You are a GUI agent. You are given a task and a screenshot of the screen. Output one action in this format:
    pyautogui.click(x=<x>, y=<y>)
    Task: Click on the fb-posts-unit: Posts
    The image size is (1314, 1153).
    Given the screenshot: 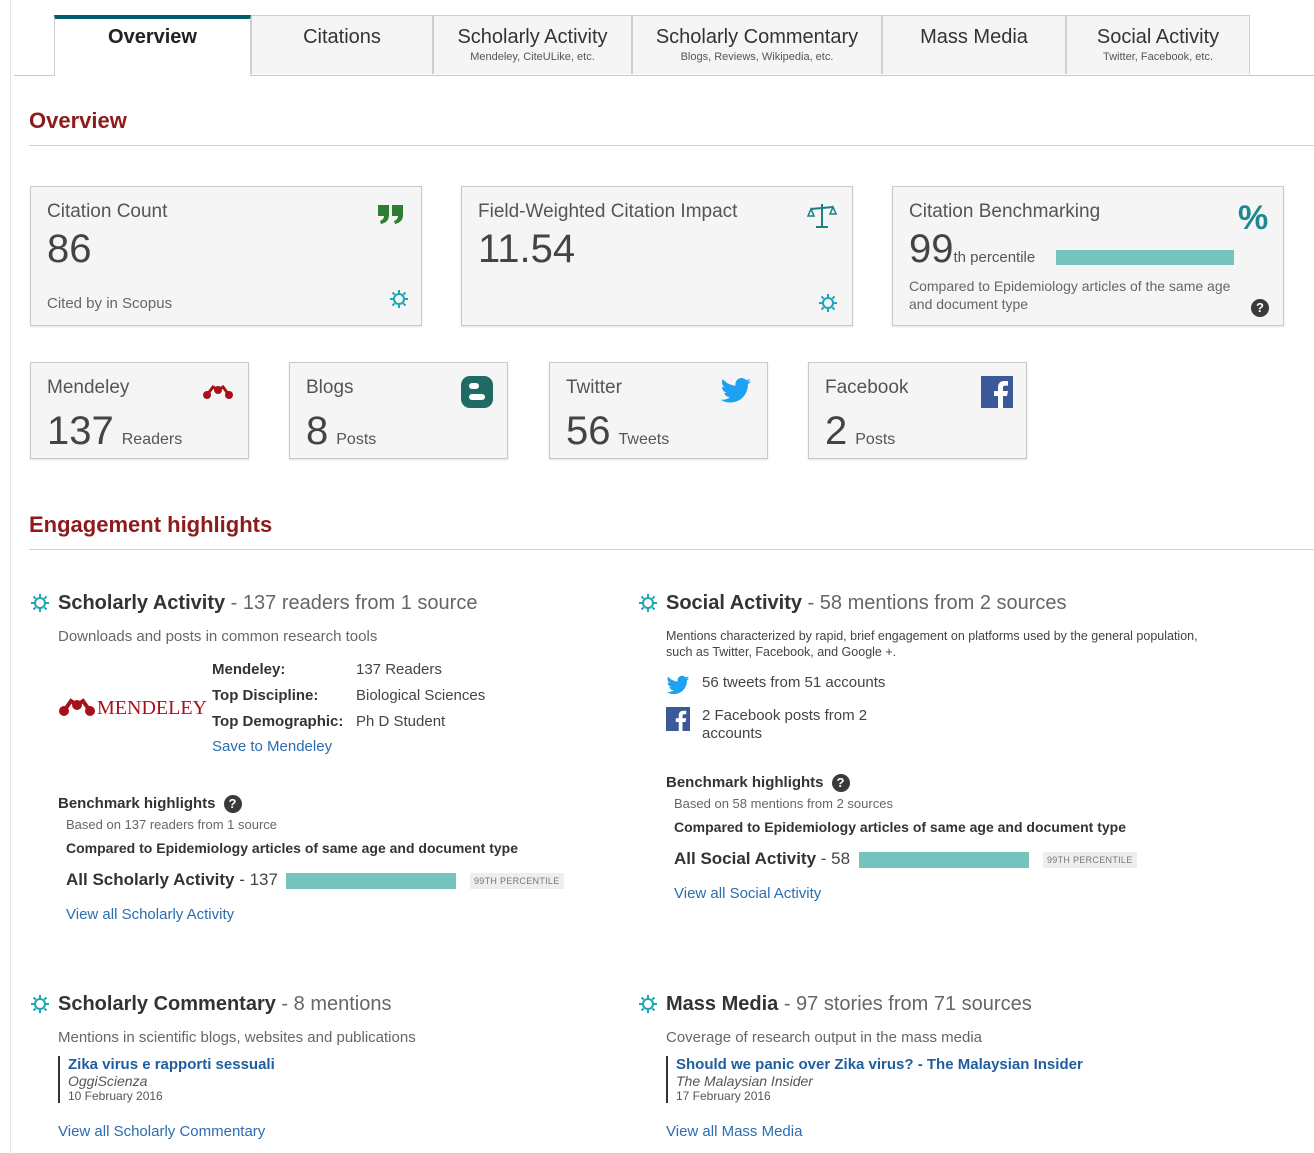 What is the action you would take?
    pyautogui.click(x=875, y=439)
    